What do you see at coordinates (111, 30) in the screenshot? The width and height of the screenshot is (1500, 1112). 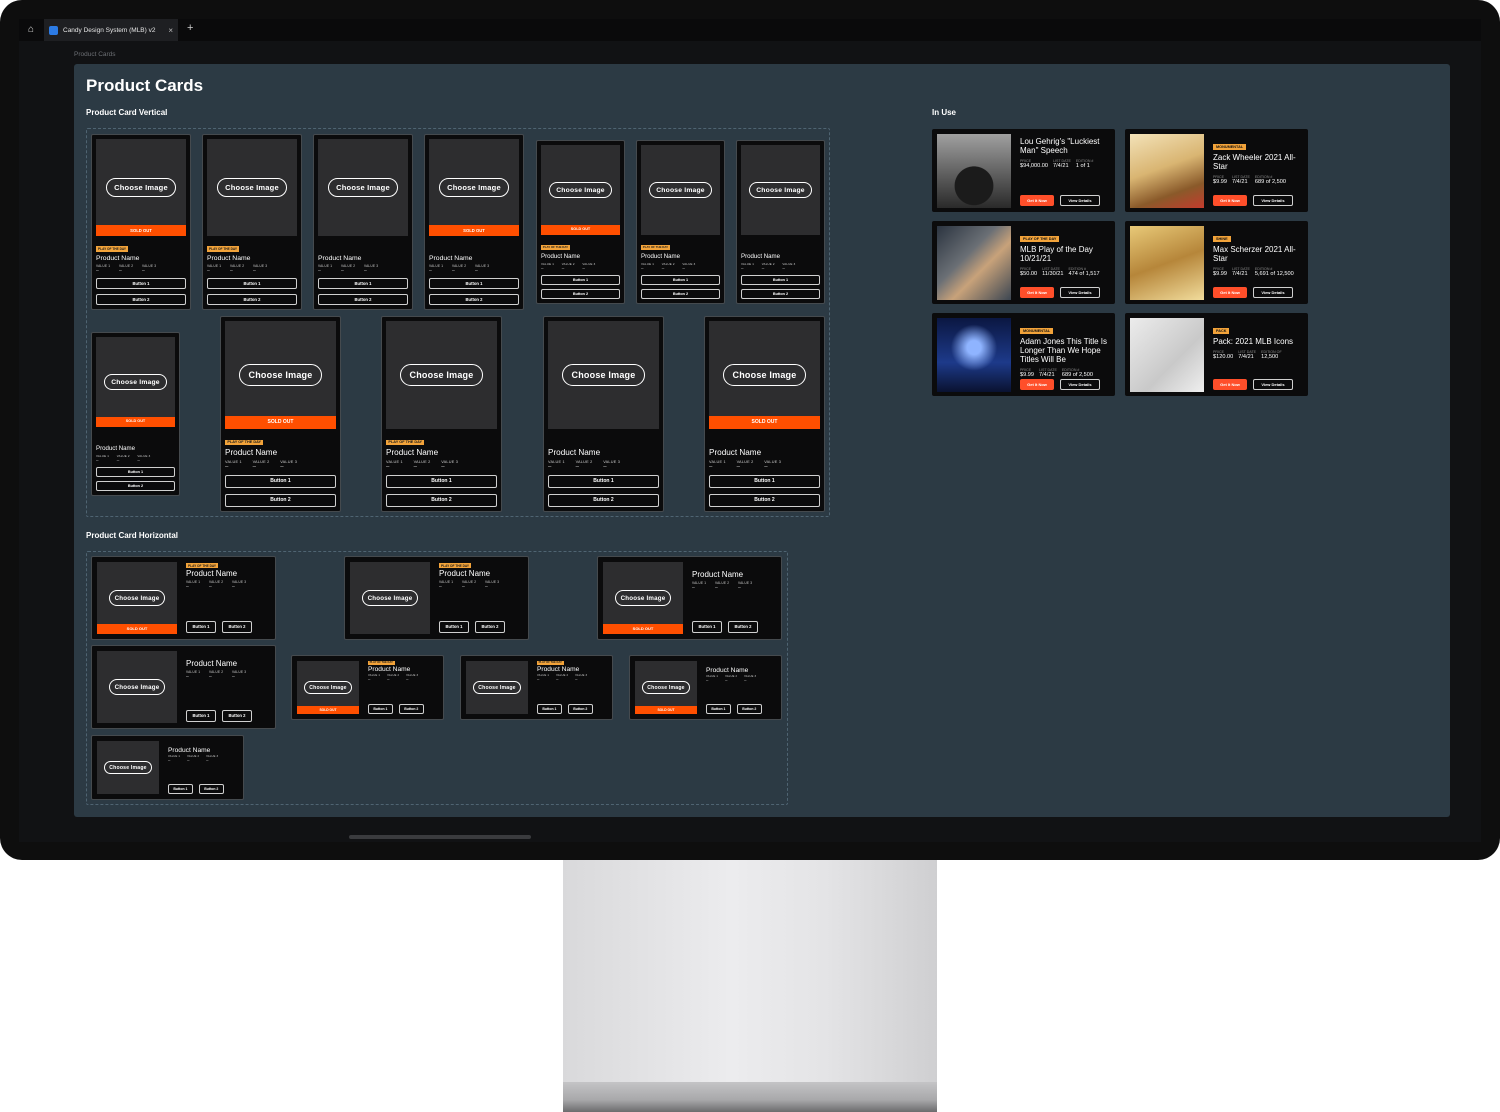 I see `tab-candy-design-system: Candy Design System (MLB) v2 ×` at bounding box center [111, 30].